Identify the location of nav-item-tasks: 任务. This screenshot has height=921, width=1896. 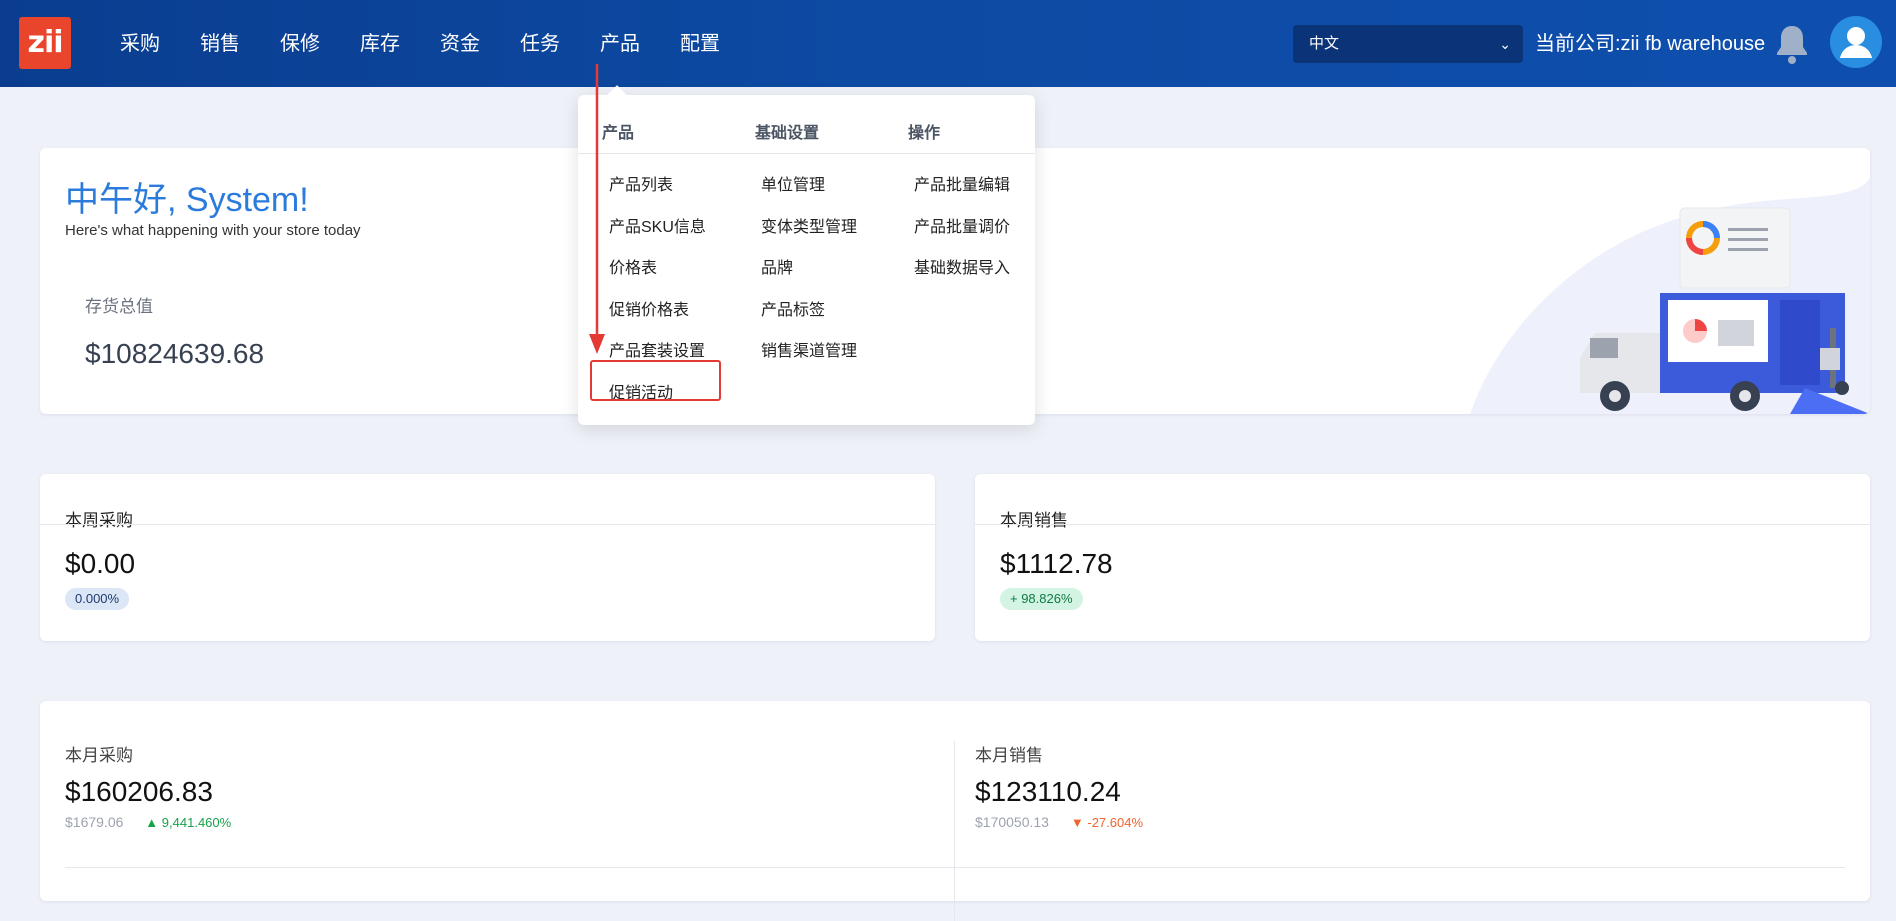
(540, 43).